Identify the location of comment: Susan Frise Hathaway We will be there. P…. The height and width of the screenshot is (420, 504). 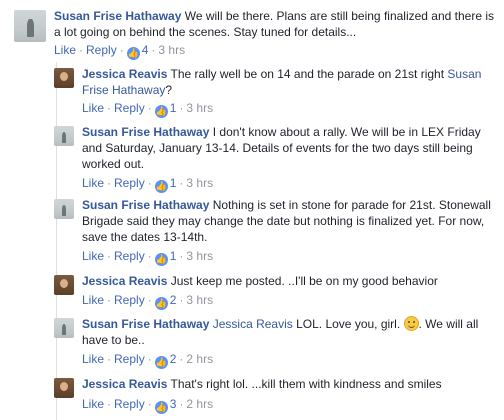
(256, 36).